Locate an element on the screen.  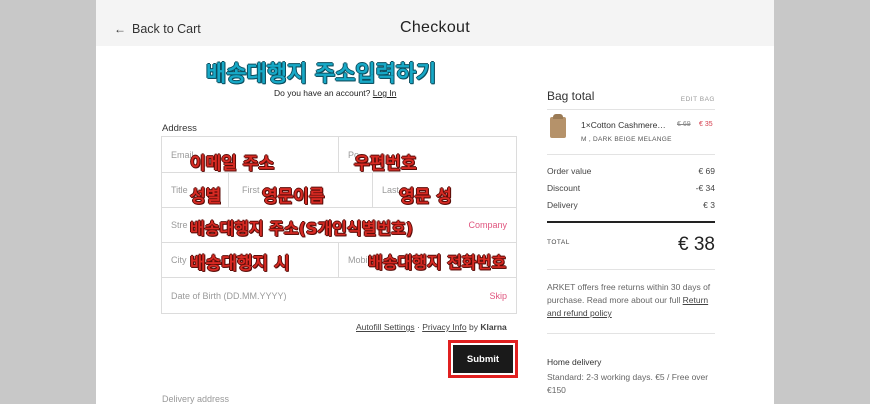
item-sale-price: € 35 is located at coordinates (706, 124).